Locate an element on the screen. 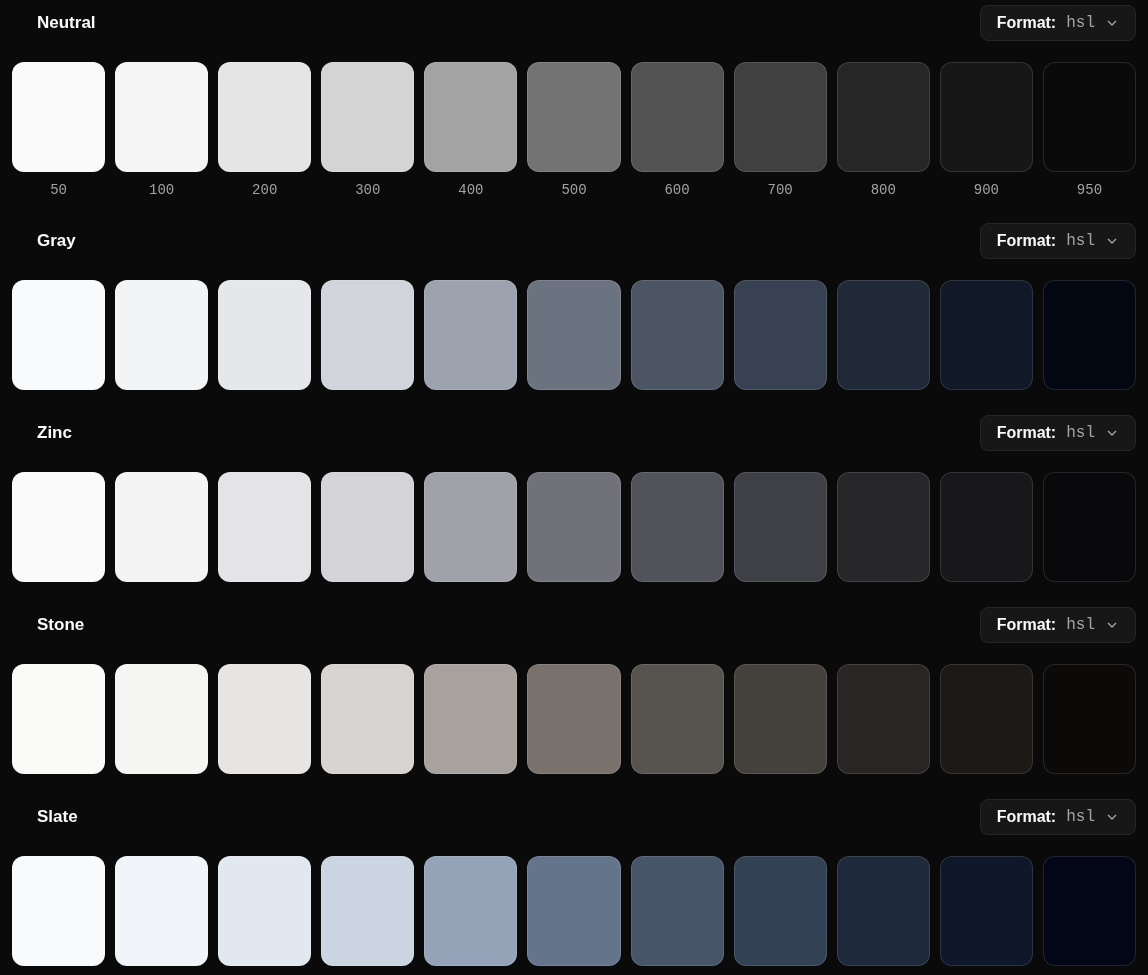 The height and width of the screenshot is (975, 1148). palette-title: Stone is located at coordinates (61, 625).